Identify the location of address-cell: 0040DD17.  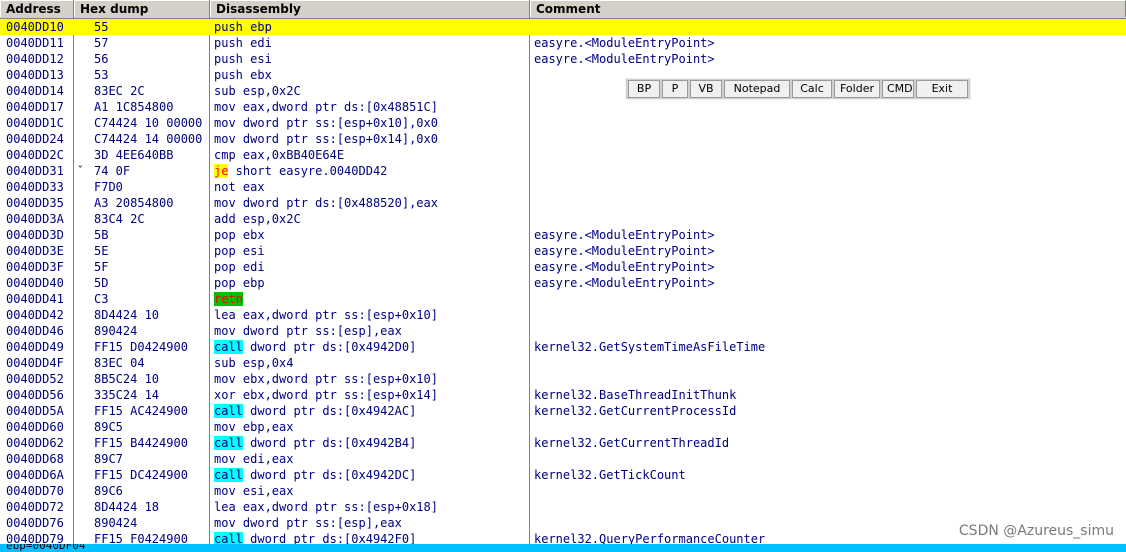
(35, 107).